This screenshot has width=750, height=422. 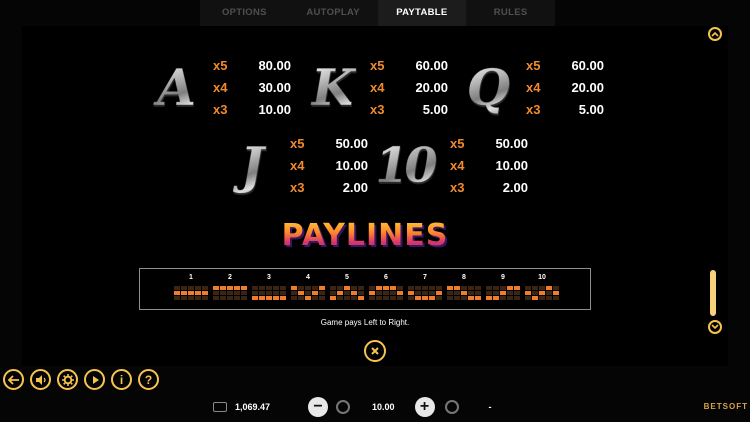 I want to click on back-button, so click(x=13, y=379).